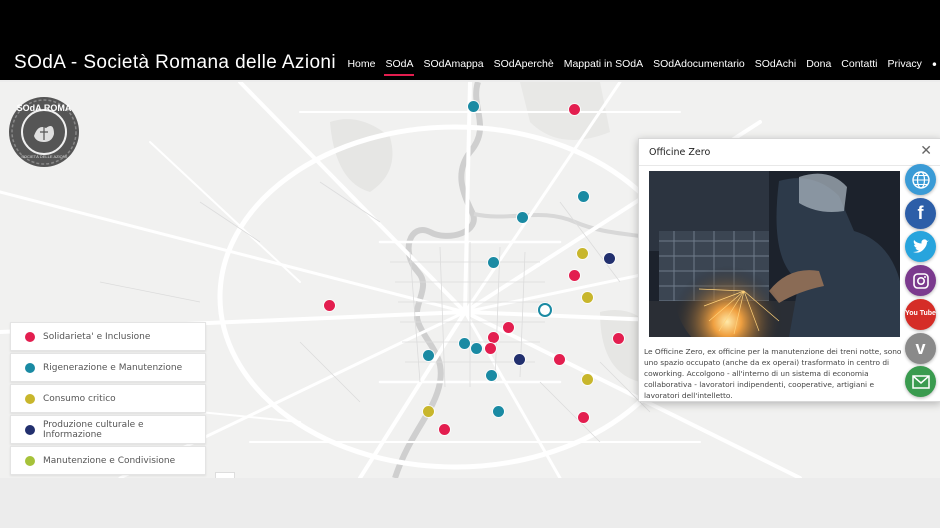 The width and height of the screenshot is (940, 528). I want to click on nav-dona: Dona, so click(818, 65).